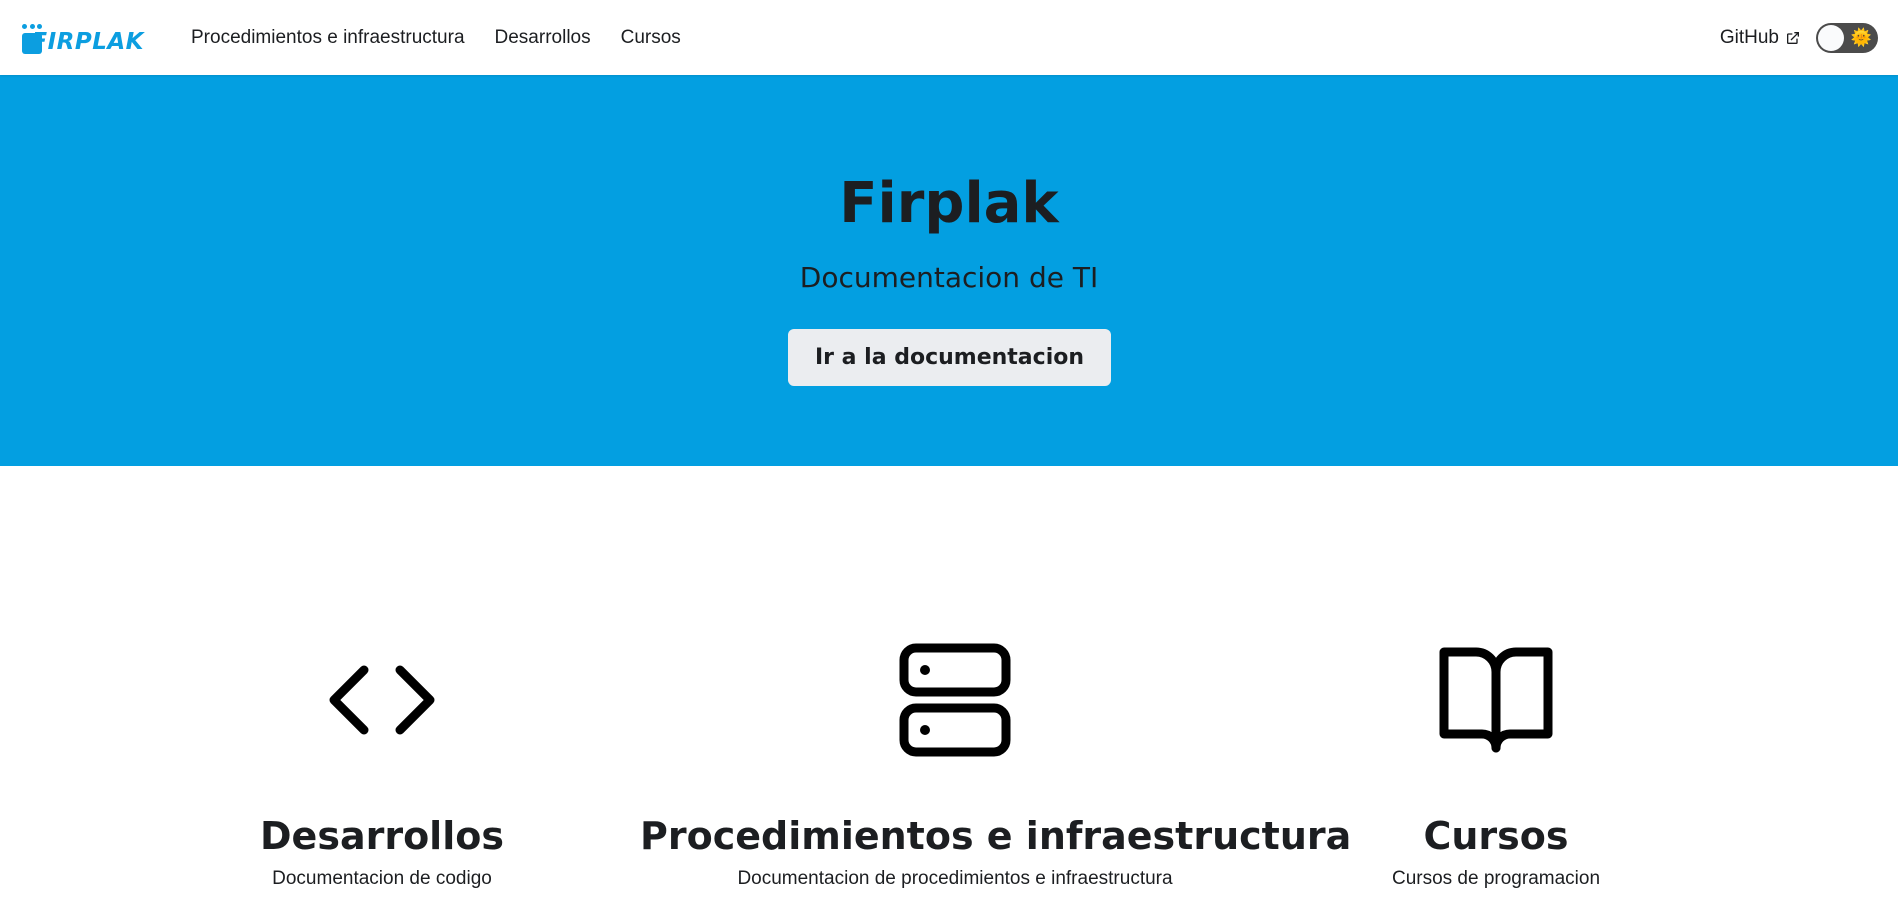  What do you see at coordinates (955, 700) in the screenshot?
I see `server-icon` at bounding box center [955, 700].